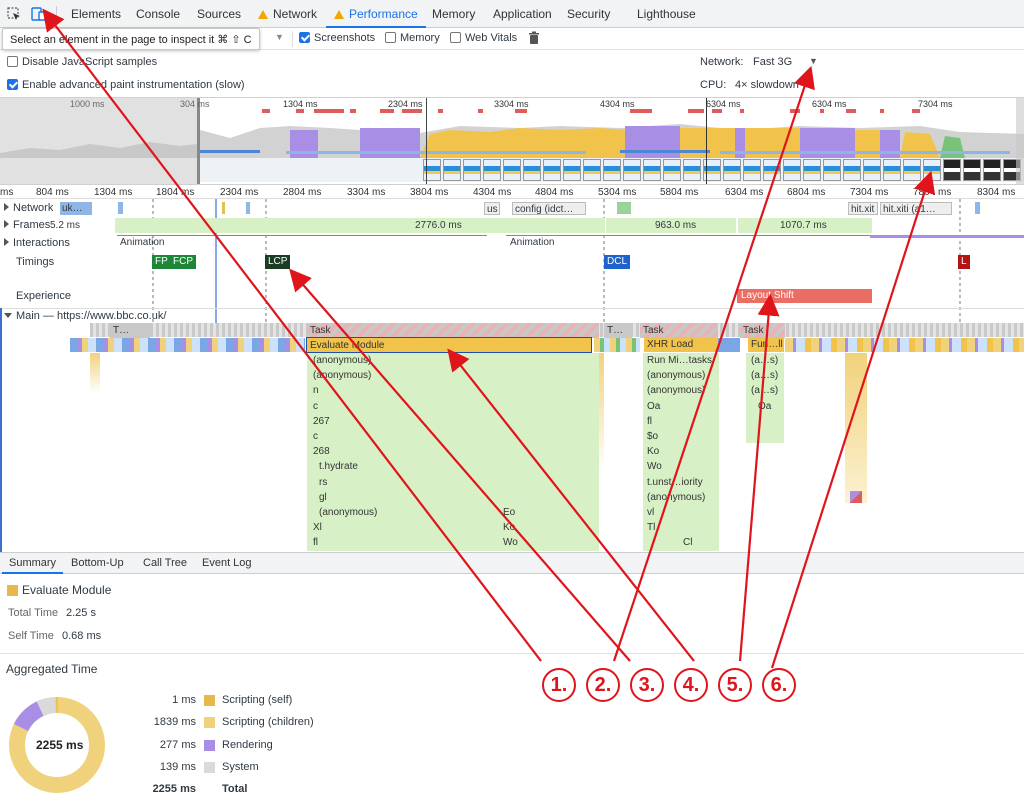  What do you see at coordinates (691, 685) in the screenshot?
I see `annotation-4: 4.` at bounding box center [691, 685].